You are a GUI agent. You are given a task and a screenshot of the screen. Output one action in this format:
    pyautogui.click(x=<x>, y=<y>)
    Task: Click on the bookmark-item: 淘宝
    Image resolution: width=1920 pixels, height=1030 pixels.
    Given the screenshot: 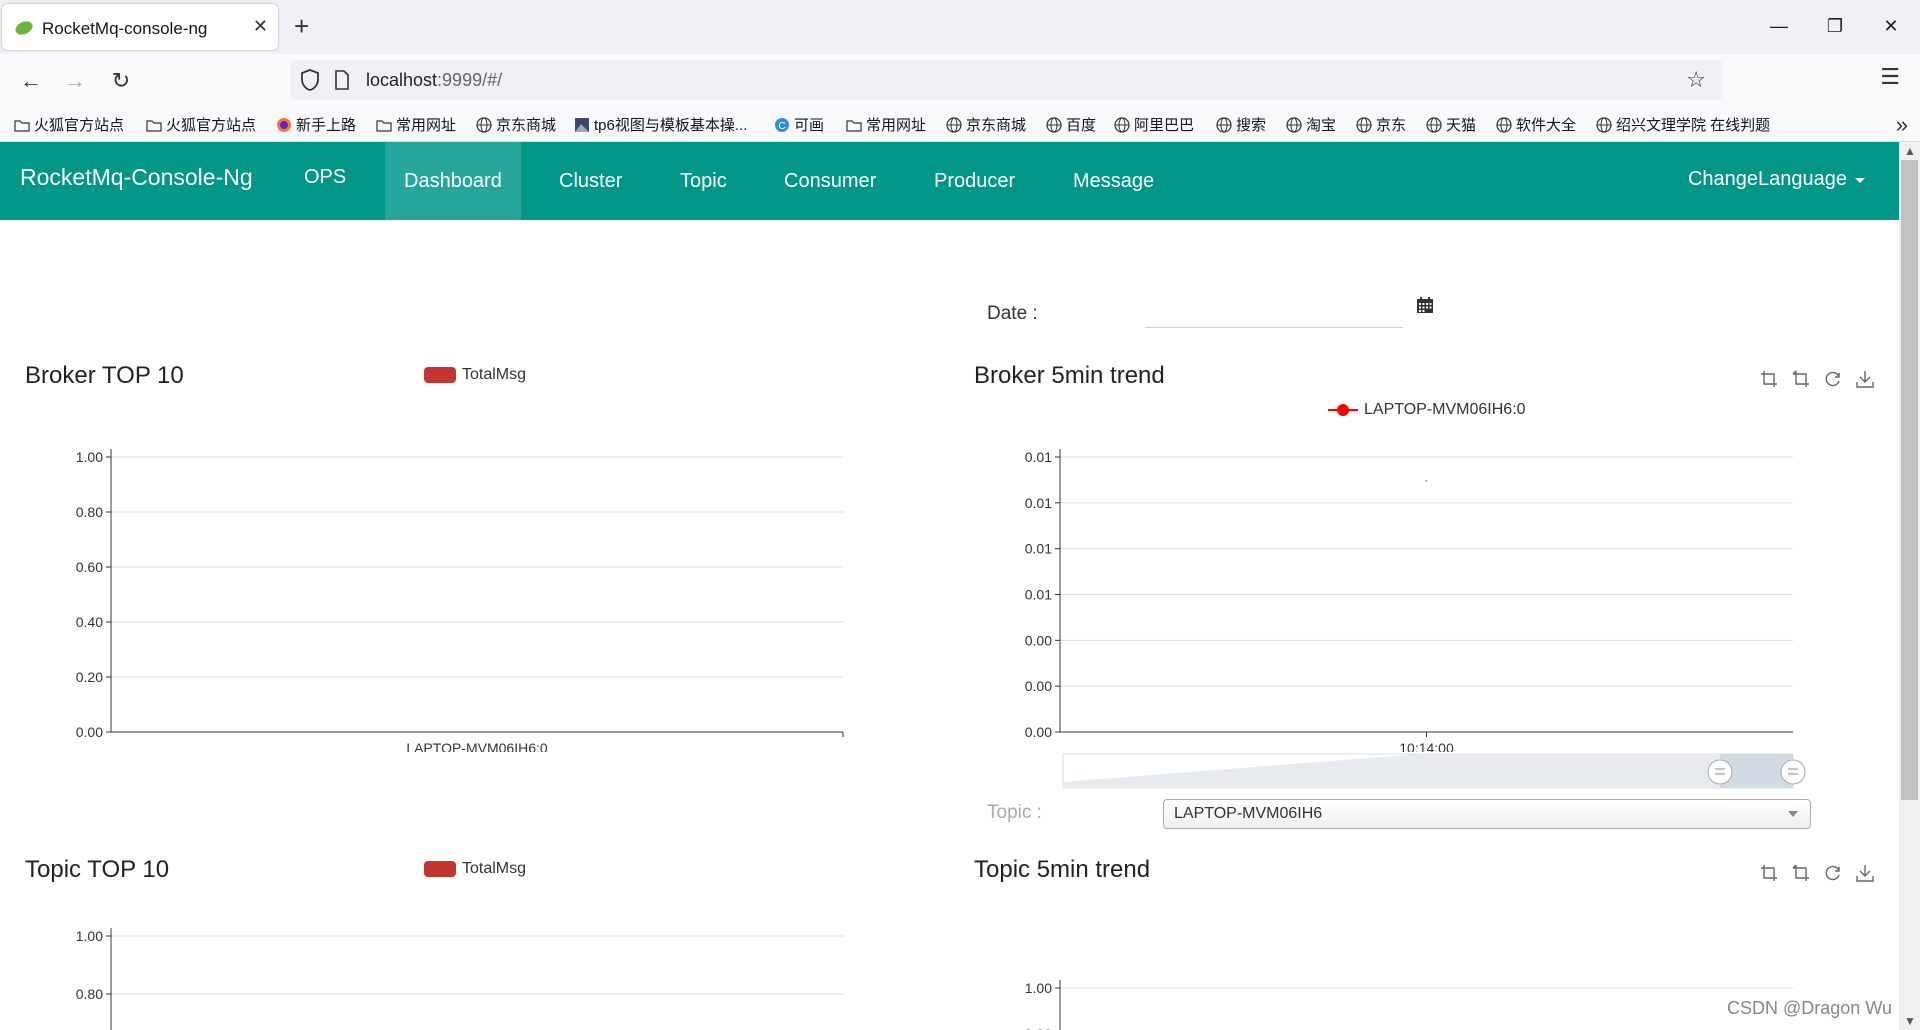 What is the action you would take?
    pyautogui.click(x=1311, y=124)
    